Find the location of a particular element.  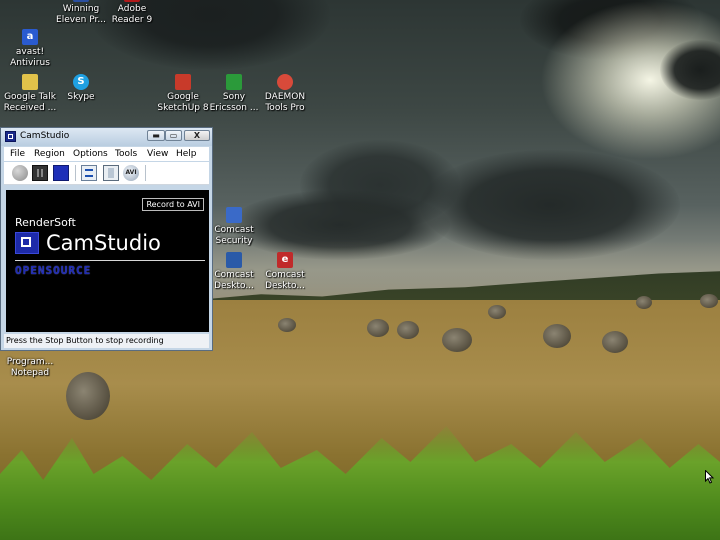

game-icon is located at coordinates (81, 1).